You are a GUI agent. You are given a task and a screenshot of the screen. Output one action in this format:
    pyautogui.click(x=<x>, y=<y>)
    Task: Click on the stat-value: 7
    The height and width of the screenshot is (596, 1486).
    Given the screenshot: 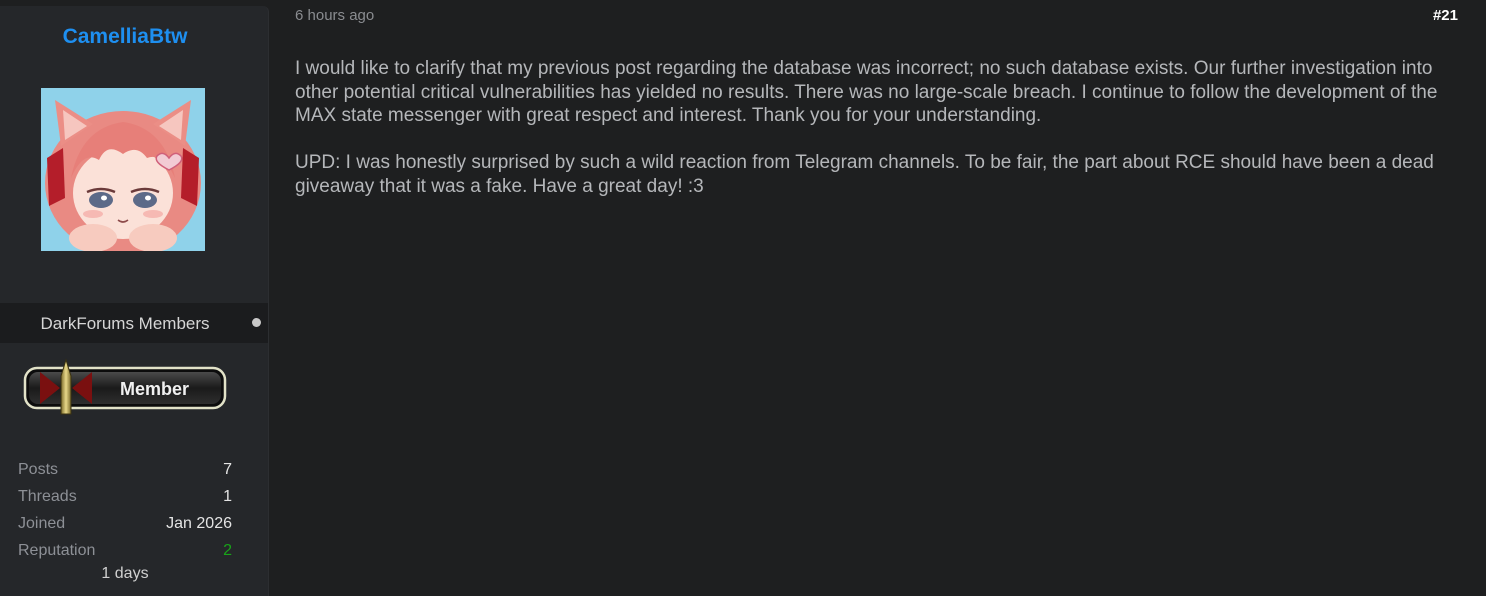 What is the action you would take?
    pyautogui.click(x=227, y=469)
    